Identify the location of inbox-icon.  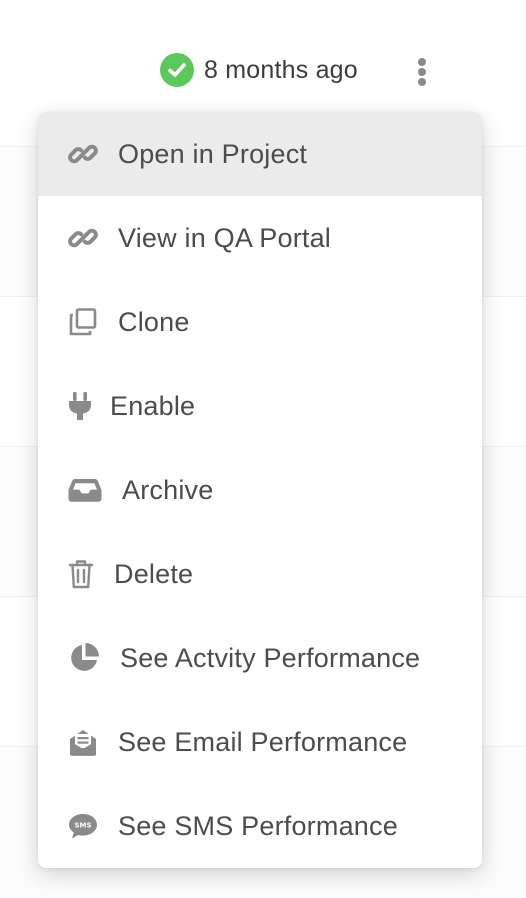
(87, 490).